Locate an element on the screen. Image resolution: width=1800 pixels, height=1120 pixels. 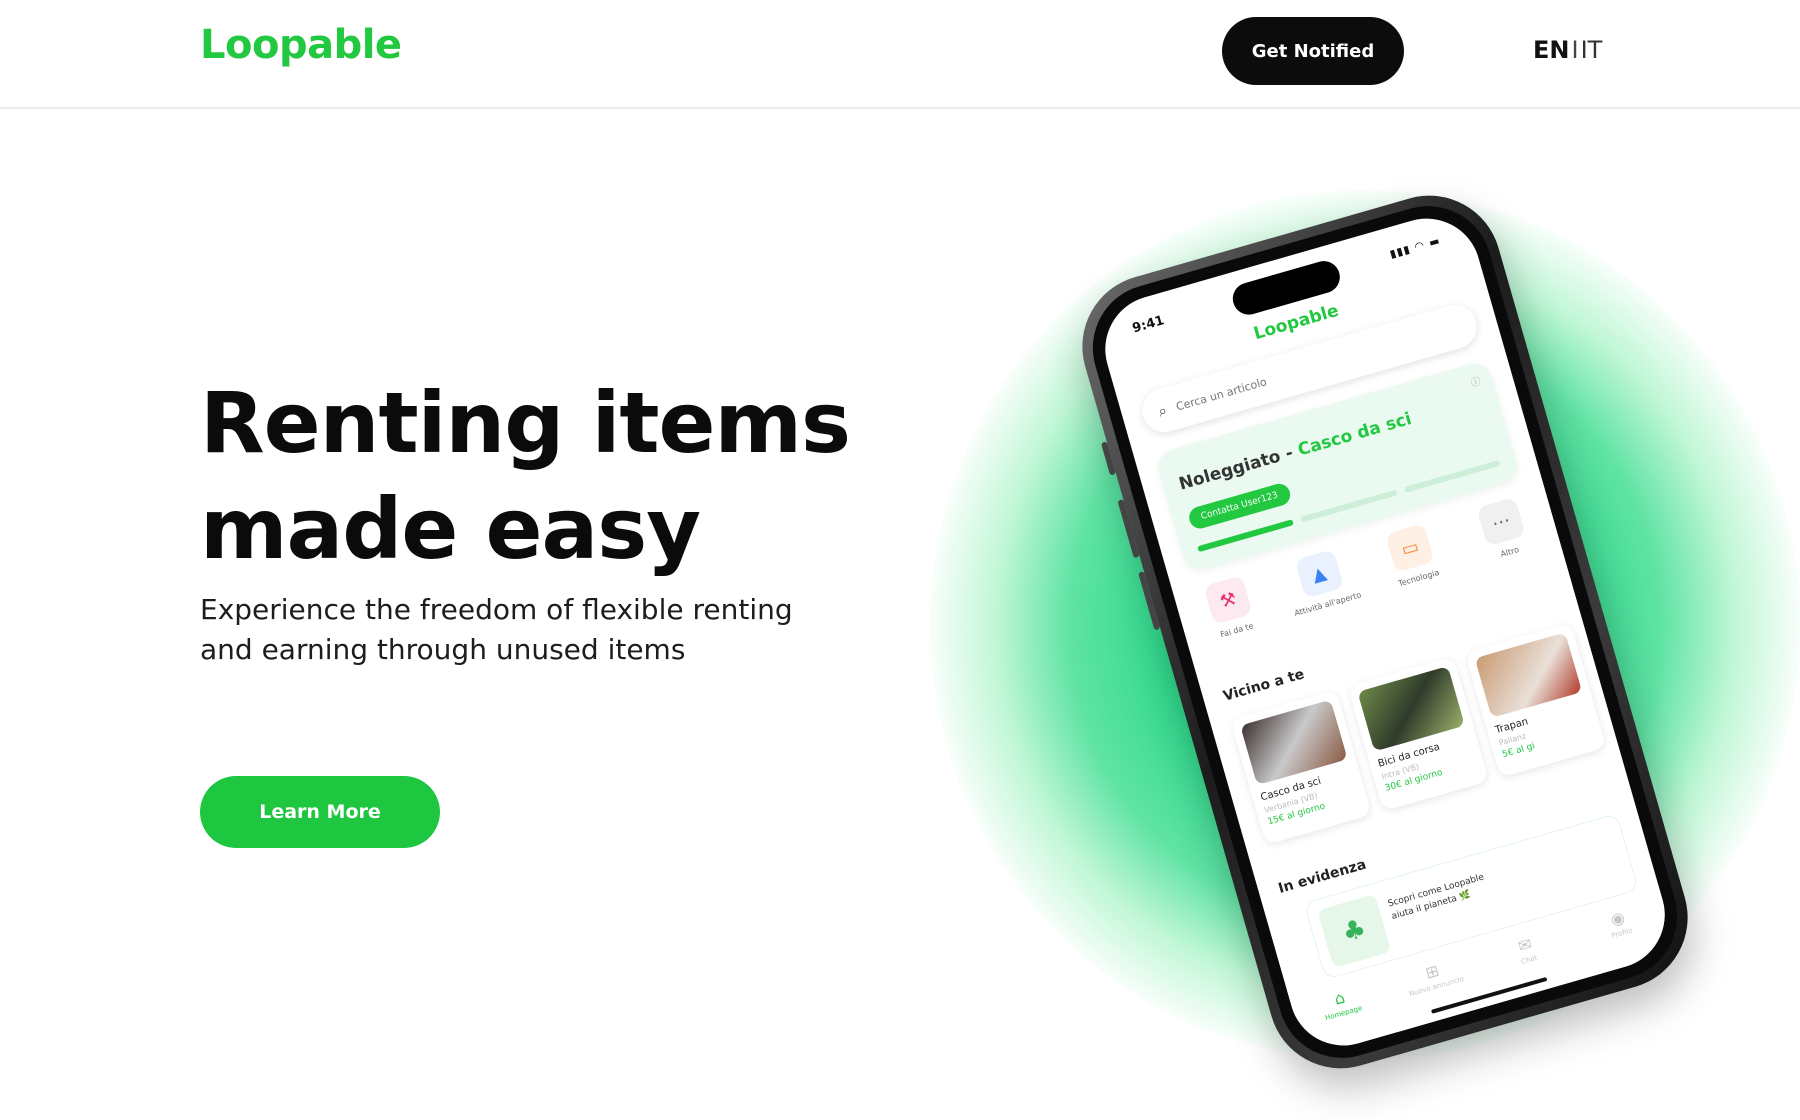
nearby-title: Vicino a te is located at coordinates (1264, 685).